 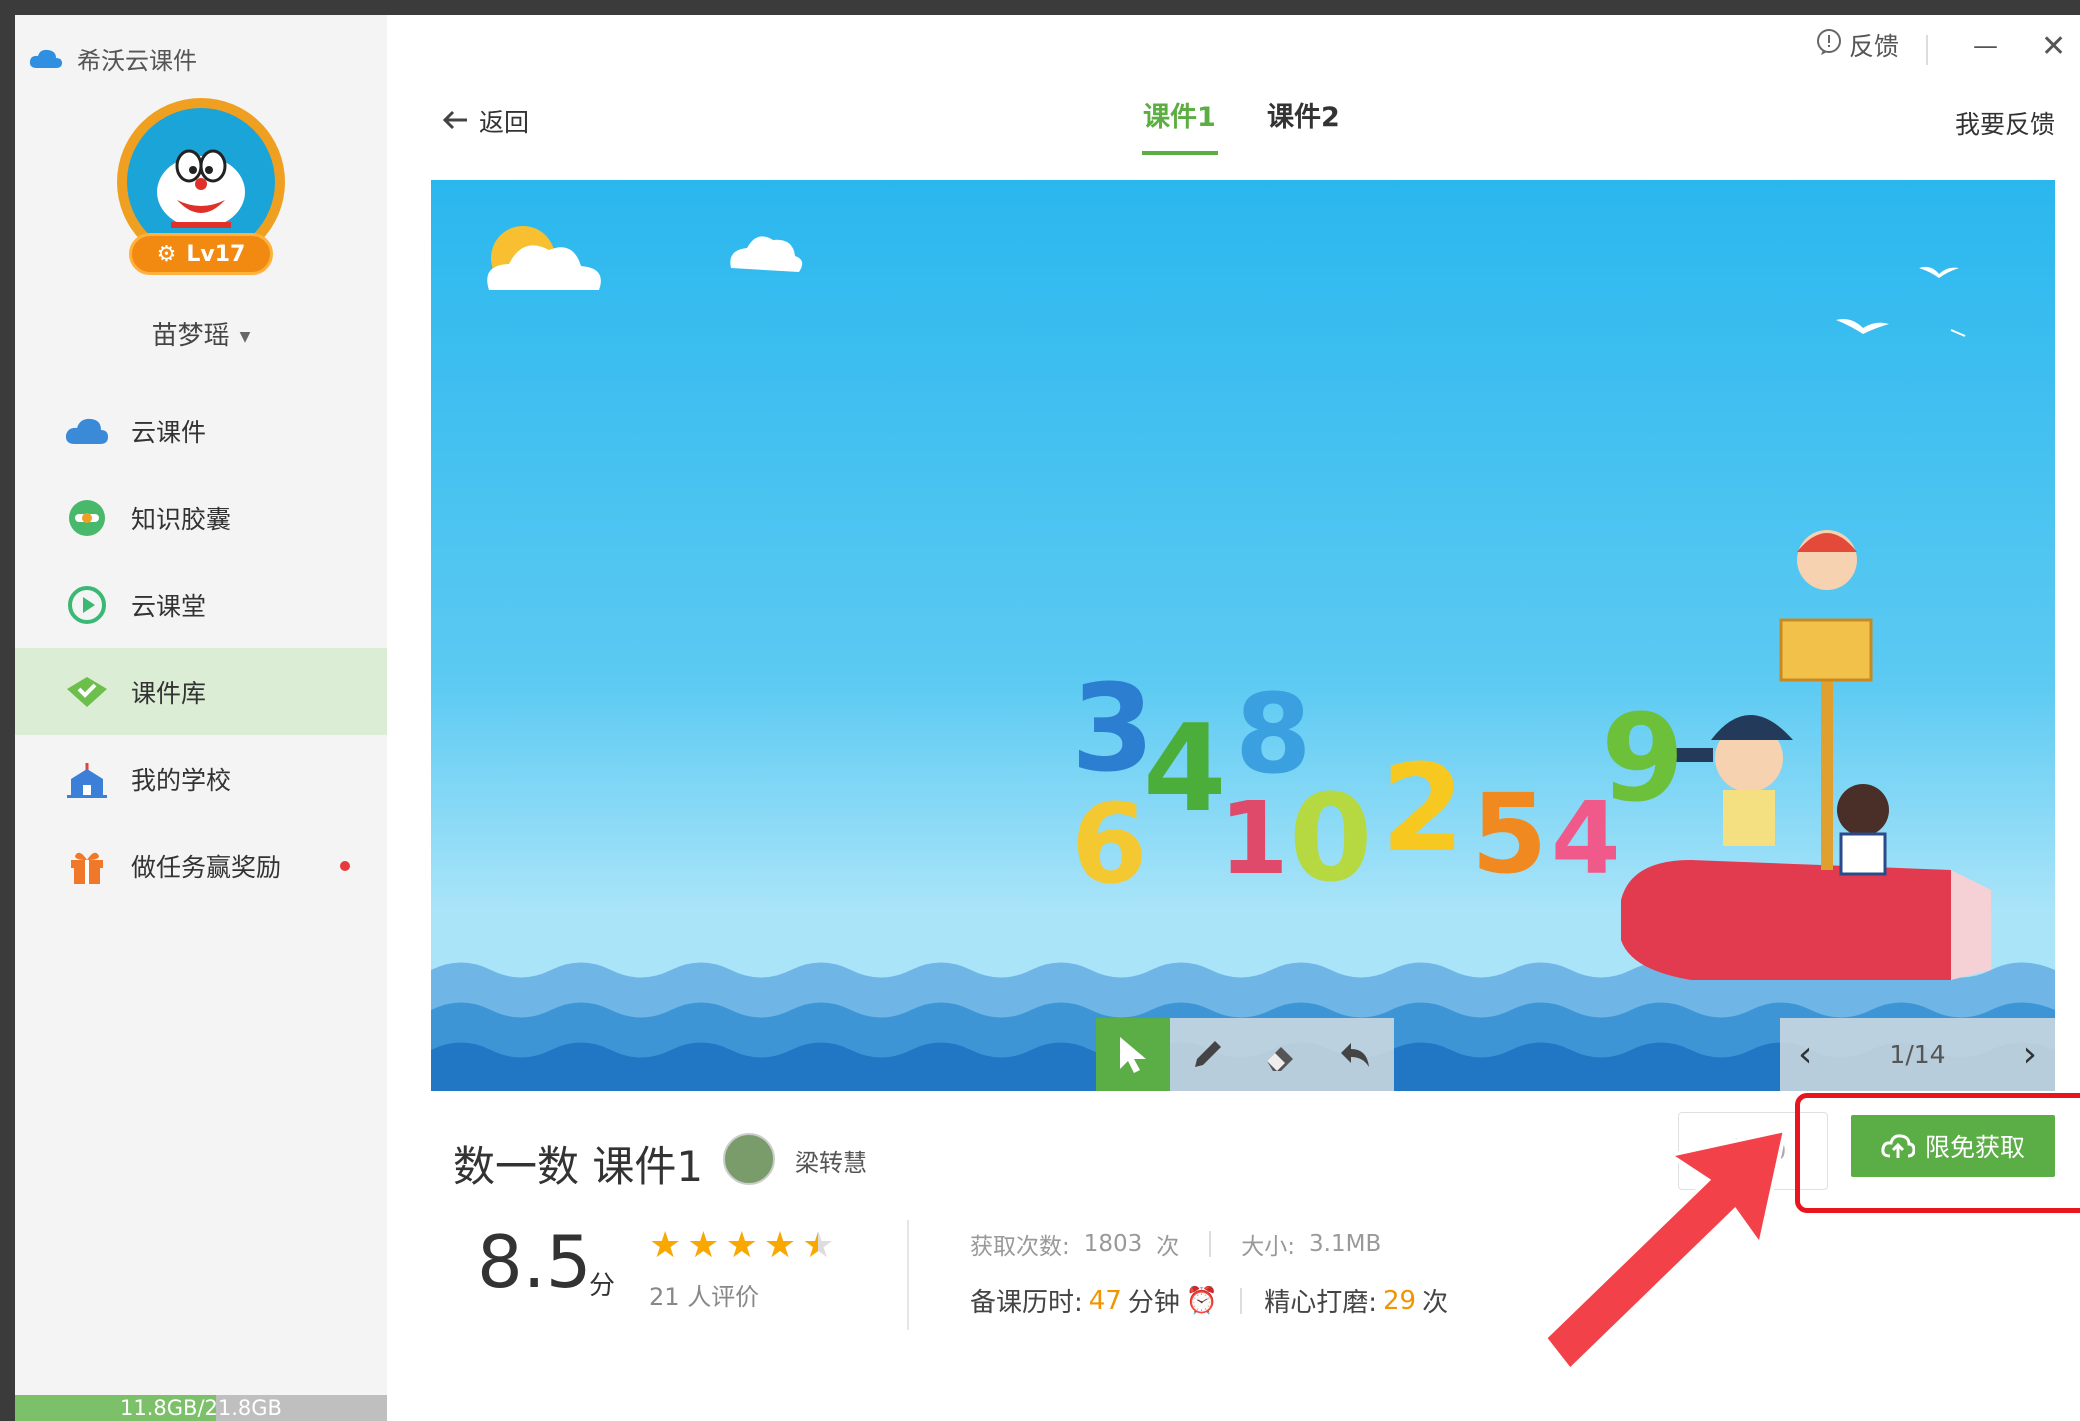 I want to click on slide-number: 3, so click(x=1113, y=729).